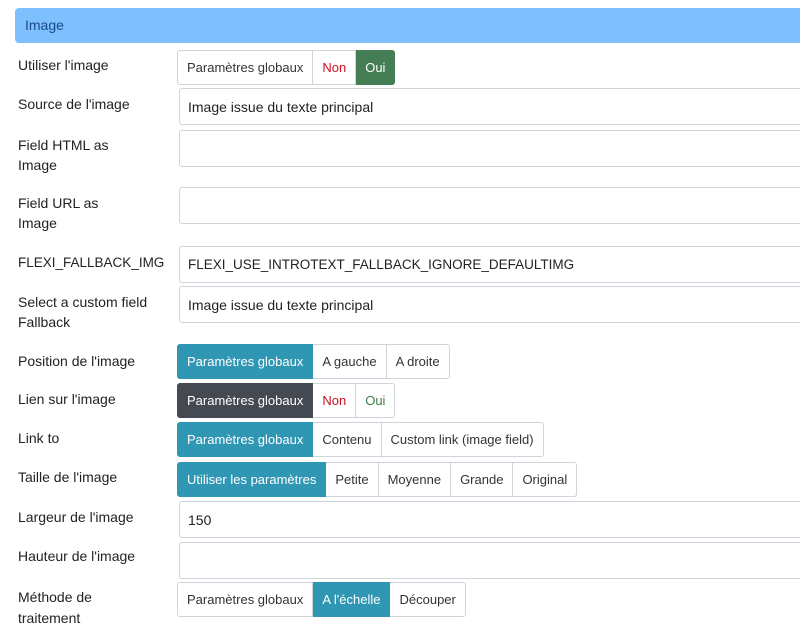  What do you see at coordinates (376, 400) in the screenshot?
I see `link-yes-button: Oui` at bounding box center [376, 400].